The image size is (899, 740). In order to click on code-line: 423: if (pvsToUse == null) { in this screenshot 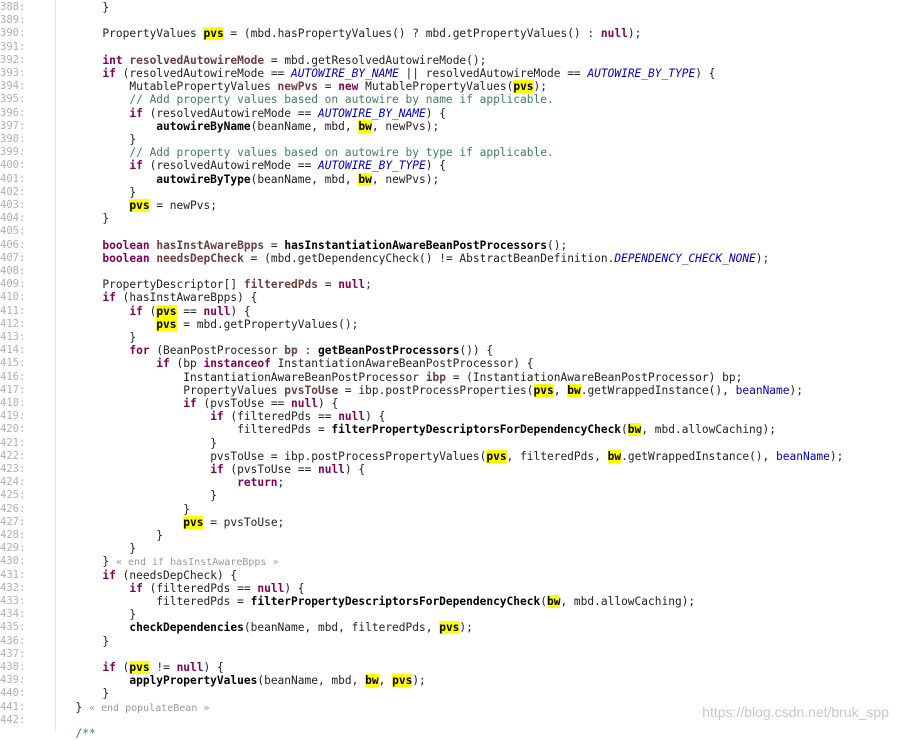, I will do `click(449, 469)`.